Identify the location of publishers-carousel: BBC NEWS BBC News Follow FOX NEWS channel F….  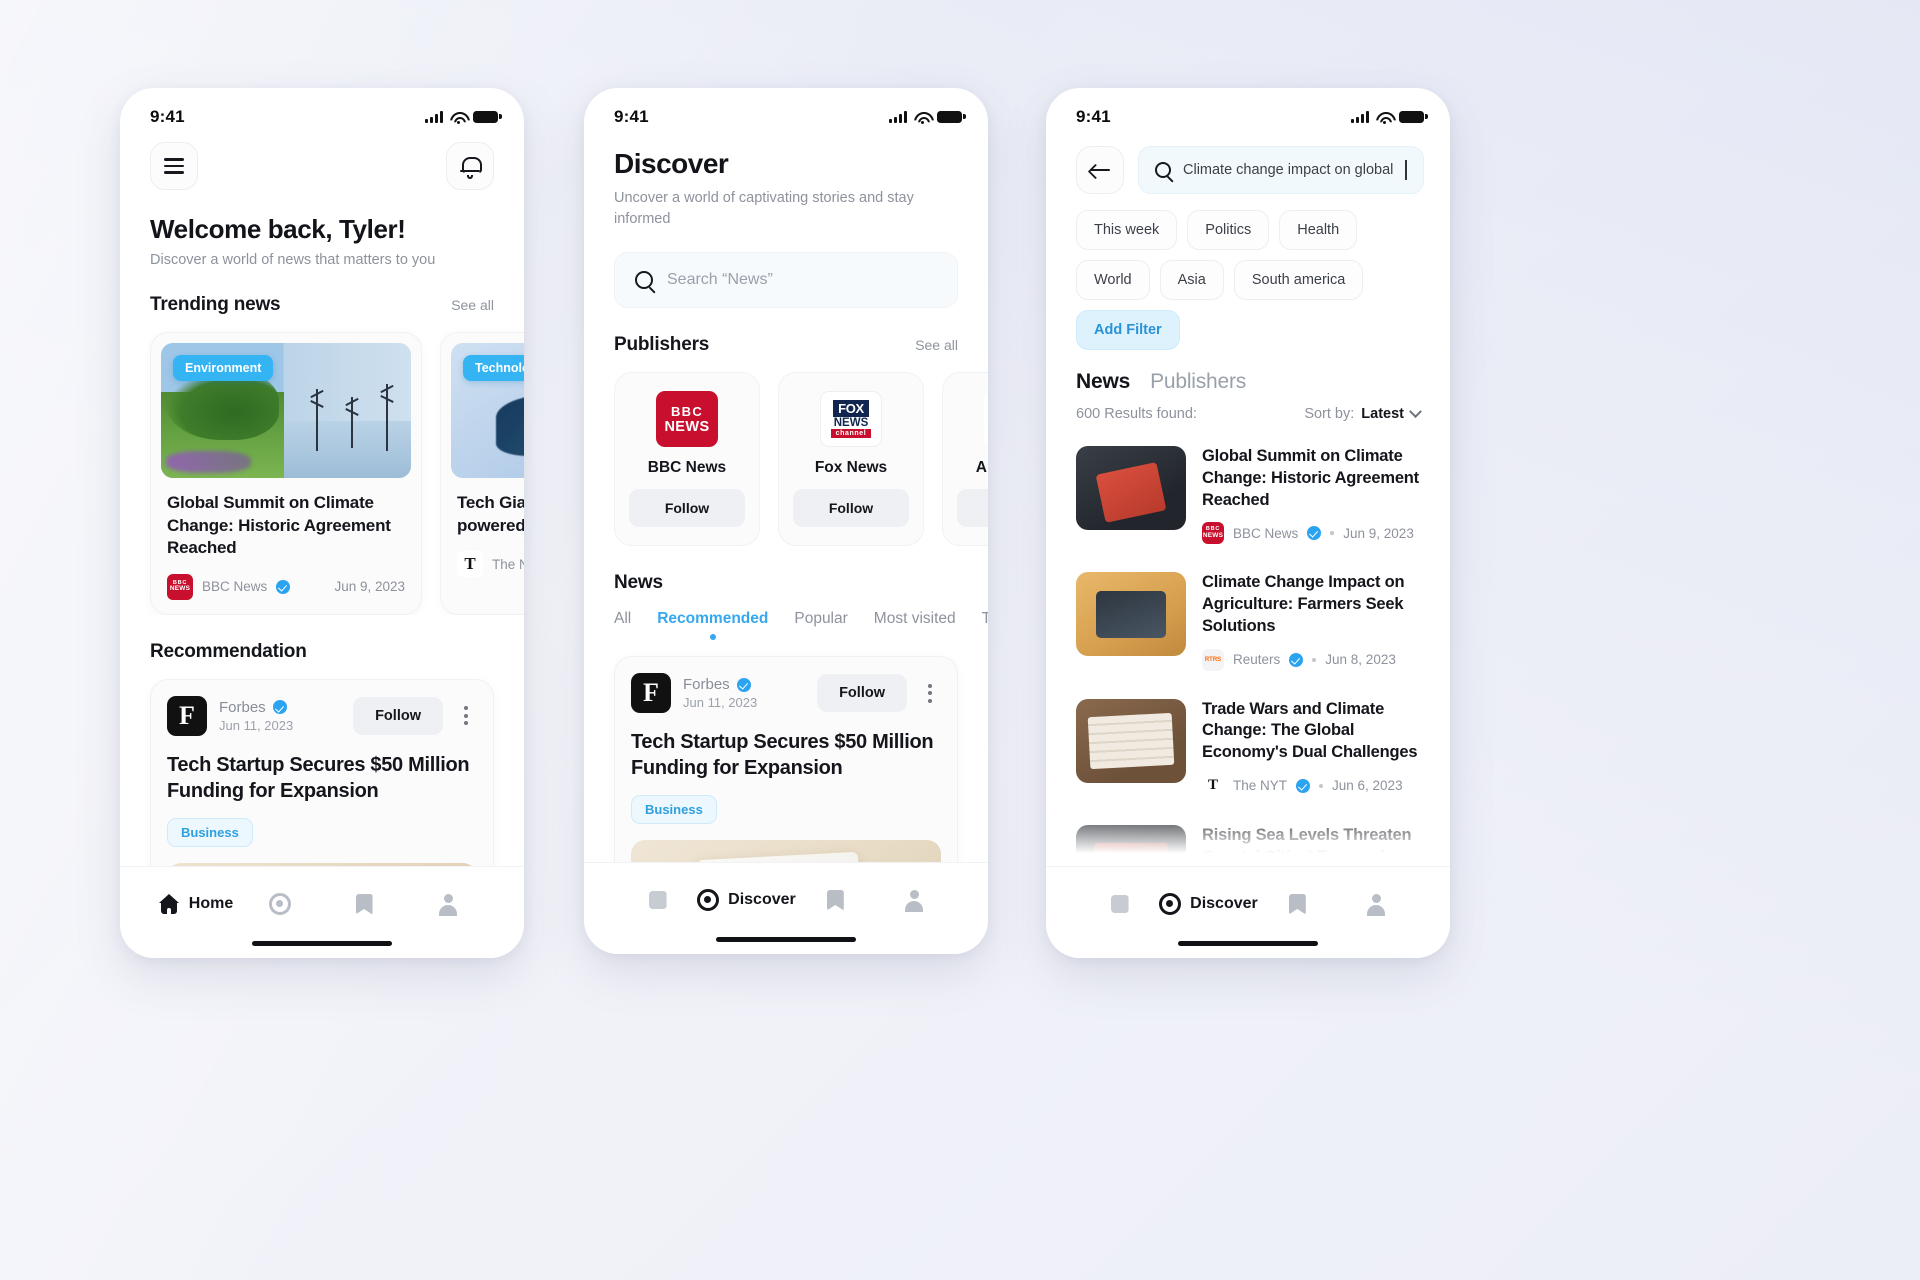
(786, 451).